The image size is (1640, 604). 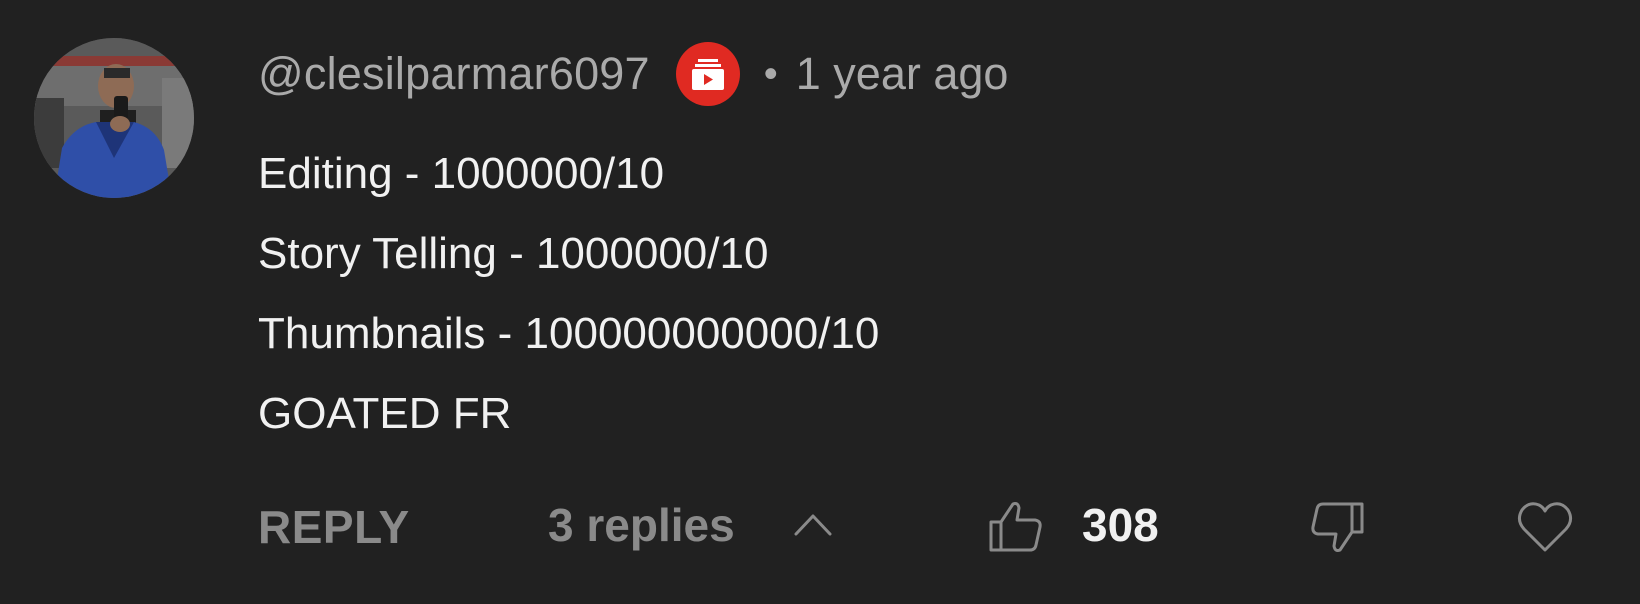 What do you see at coordinates (1016, 527) in the screenshot?
I see `thumbs-up-icon` at bounding box center [1016, 527].